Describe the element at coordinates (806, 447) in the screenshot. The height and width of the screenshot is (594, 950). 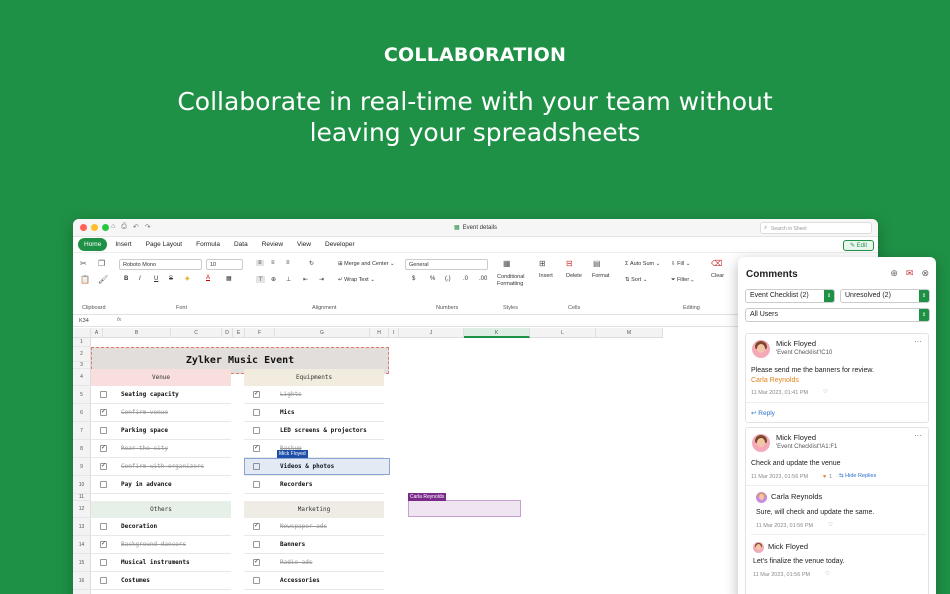
I see `comment-cell-ref: 'Event Checklist'!A1:F1` at that location.